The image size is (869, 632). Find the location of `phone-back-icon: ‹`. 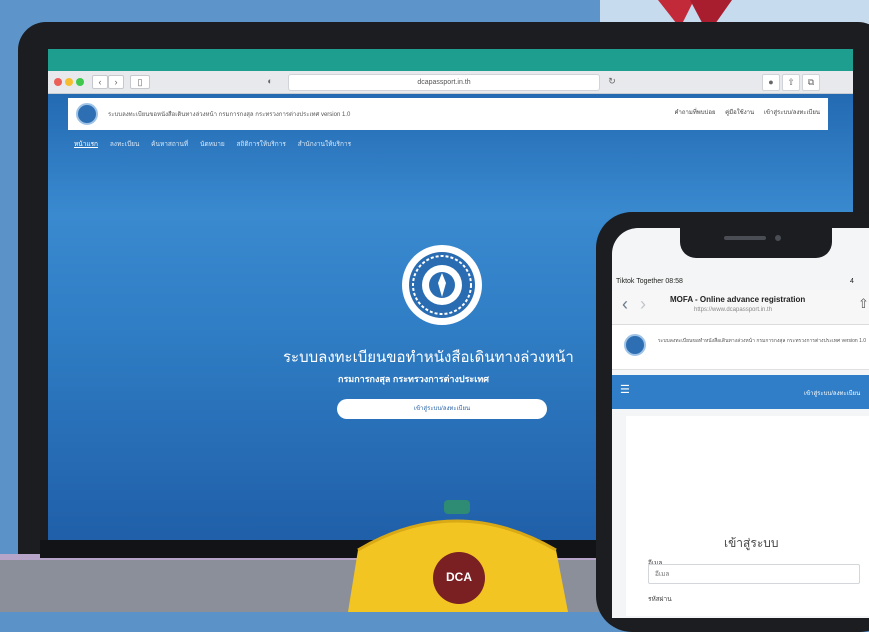

phone-back-icon: ‹ is located at coordinates (625, 304).